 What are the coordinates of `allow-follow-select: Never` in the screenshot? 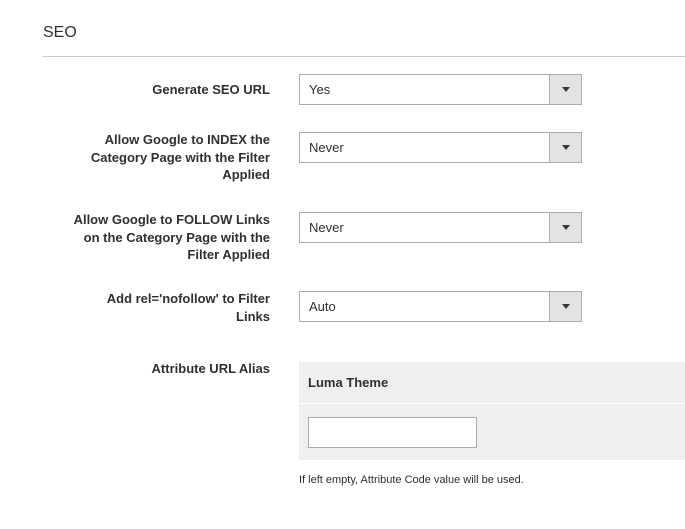 It's located at (440, 227).